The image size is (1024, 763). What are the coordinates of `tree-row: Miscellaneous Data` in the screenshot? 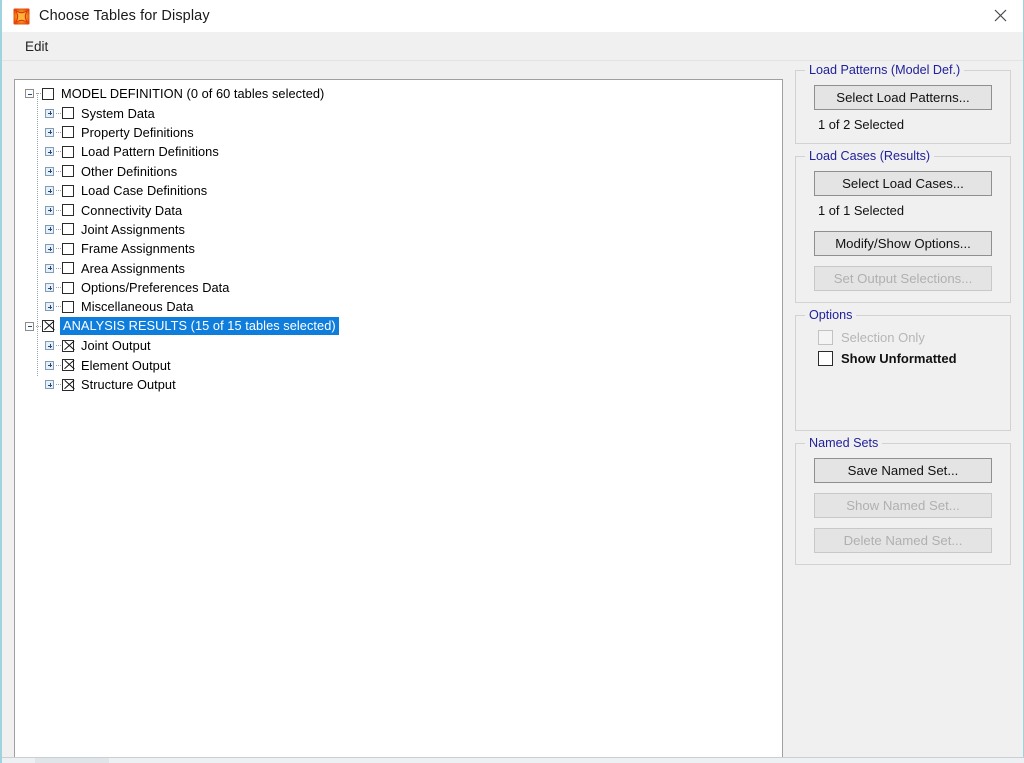 It's located at (398, 306).